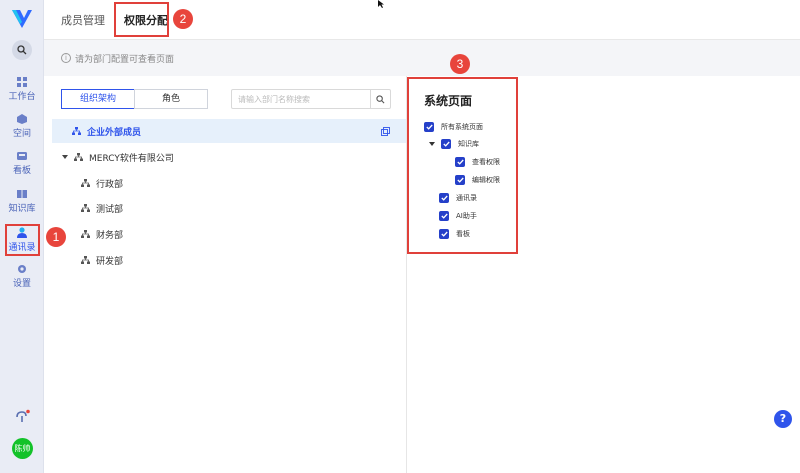  What do you see at coordinates (229, 234) in the screenshot?
I see `tree-item-finance-dept: 财务部` at bounding box center [229, 234].